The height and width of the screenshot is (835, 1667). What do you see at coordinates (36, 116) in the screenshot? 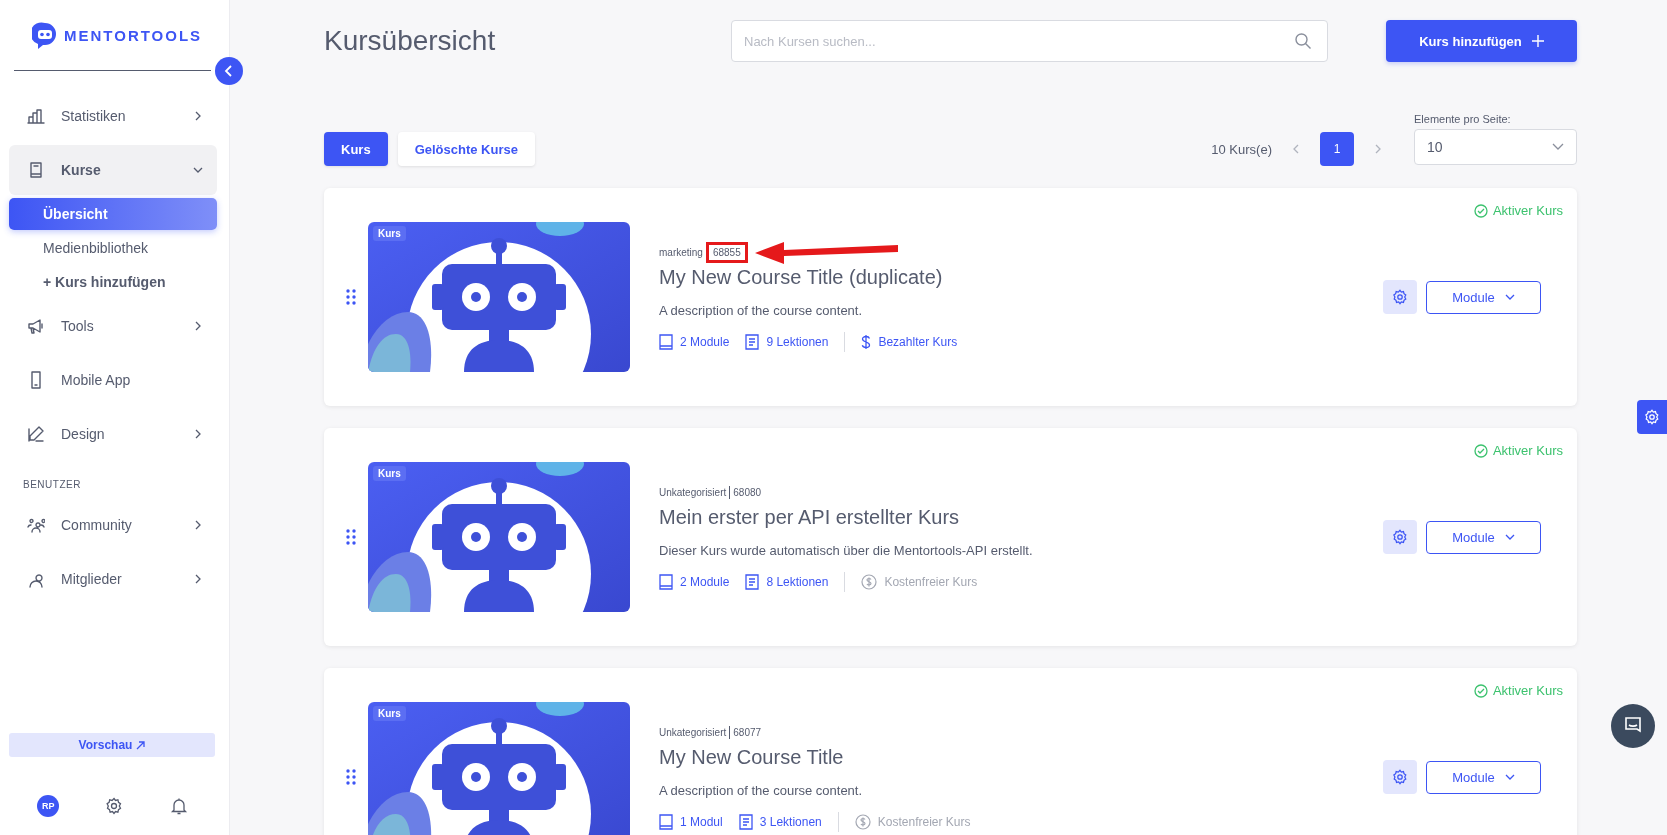
I see `bar-chart-icon` at bounding box center [36, 116].